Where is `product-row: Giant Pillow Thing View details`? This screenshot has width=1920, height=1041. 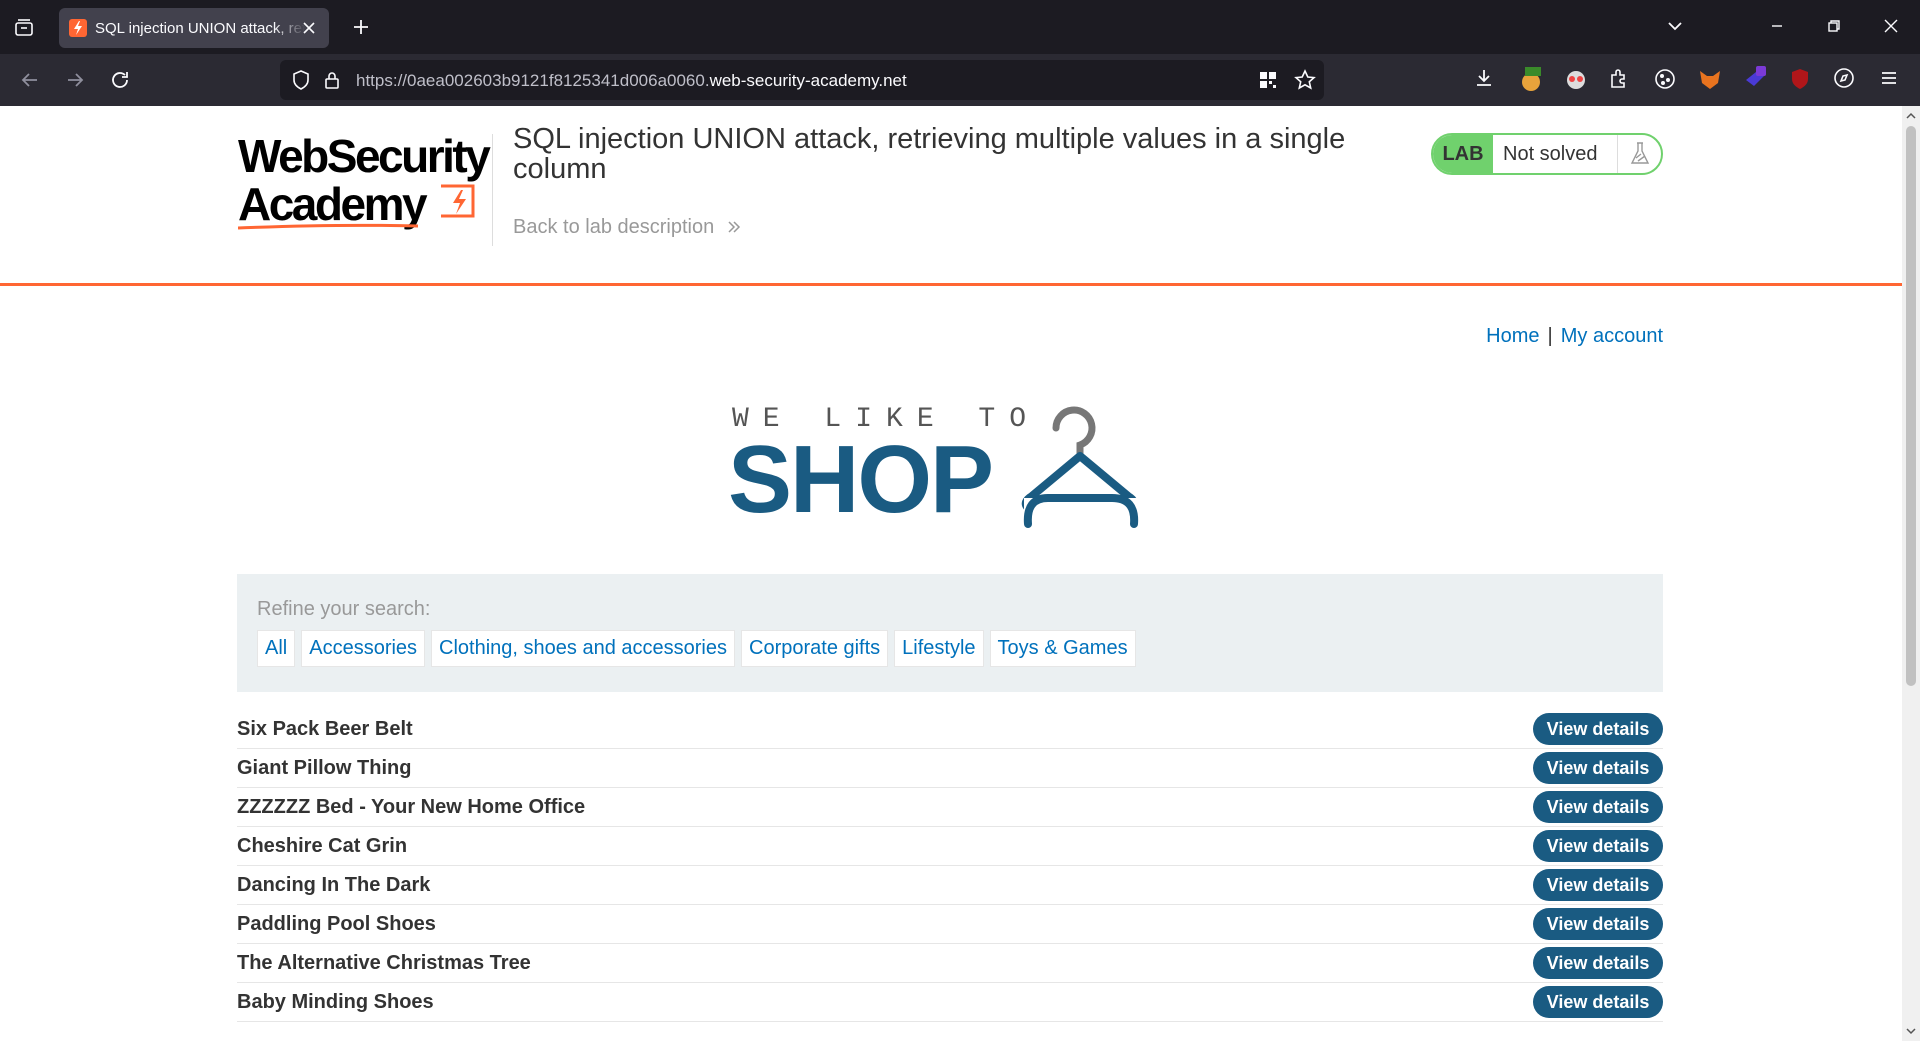
product-row: Giant Pillow Thing View details is located at coordinates (950, 768).